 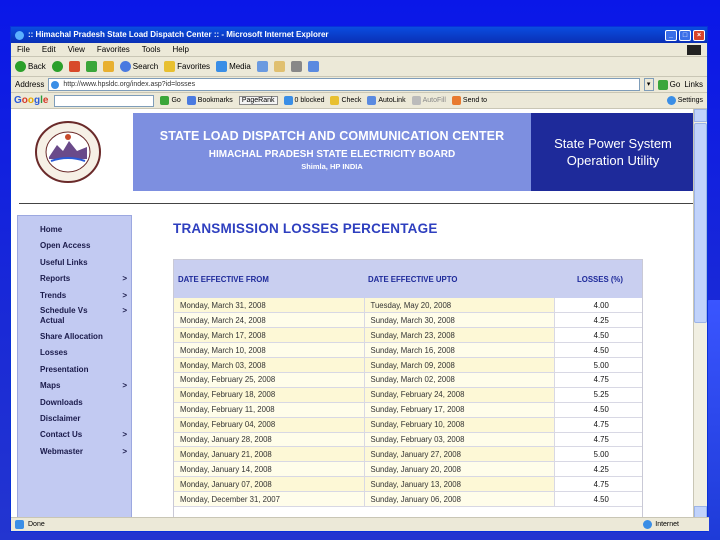 What do you see at coordinates (693, 84) in the screenshot?
I see `links-button: Links` at bounding box center [693, 84].